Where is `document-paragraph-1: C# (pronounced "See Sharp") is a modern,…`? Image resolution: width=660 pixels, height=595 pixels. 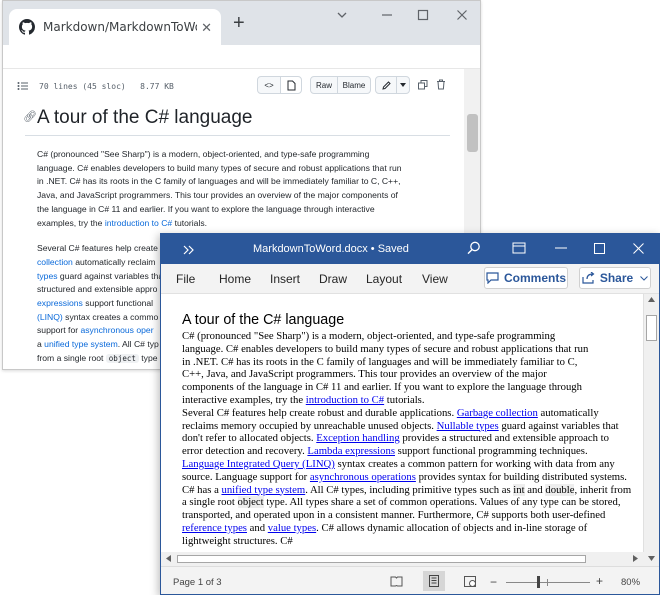
document-paragraph-1: C# (pronounced "See Sharp") is a modern,… is located at coordinates (407, 368).